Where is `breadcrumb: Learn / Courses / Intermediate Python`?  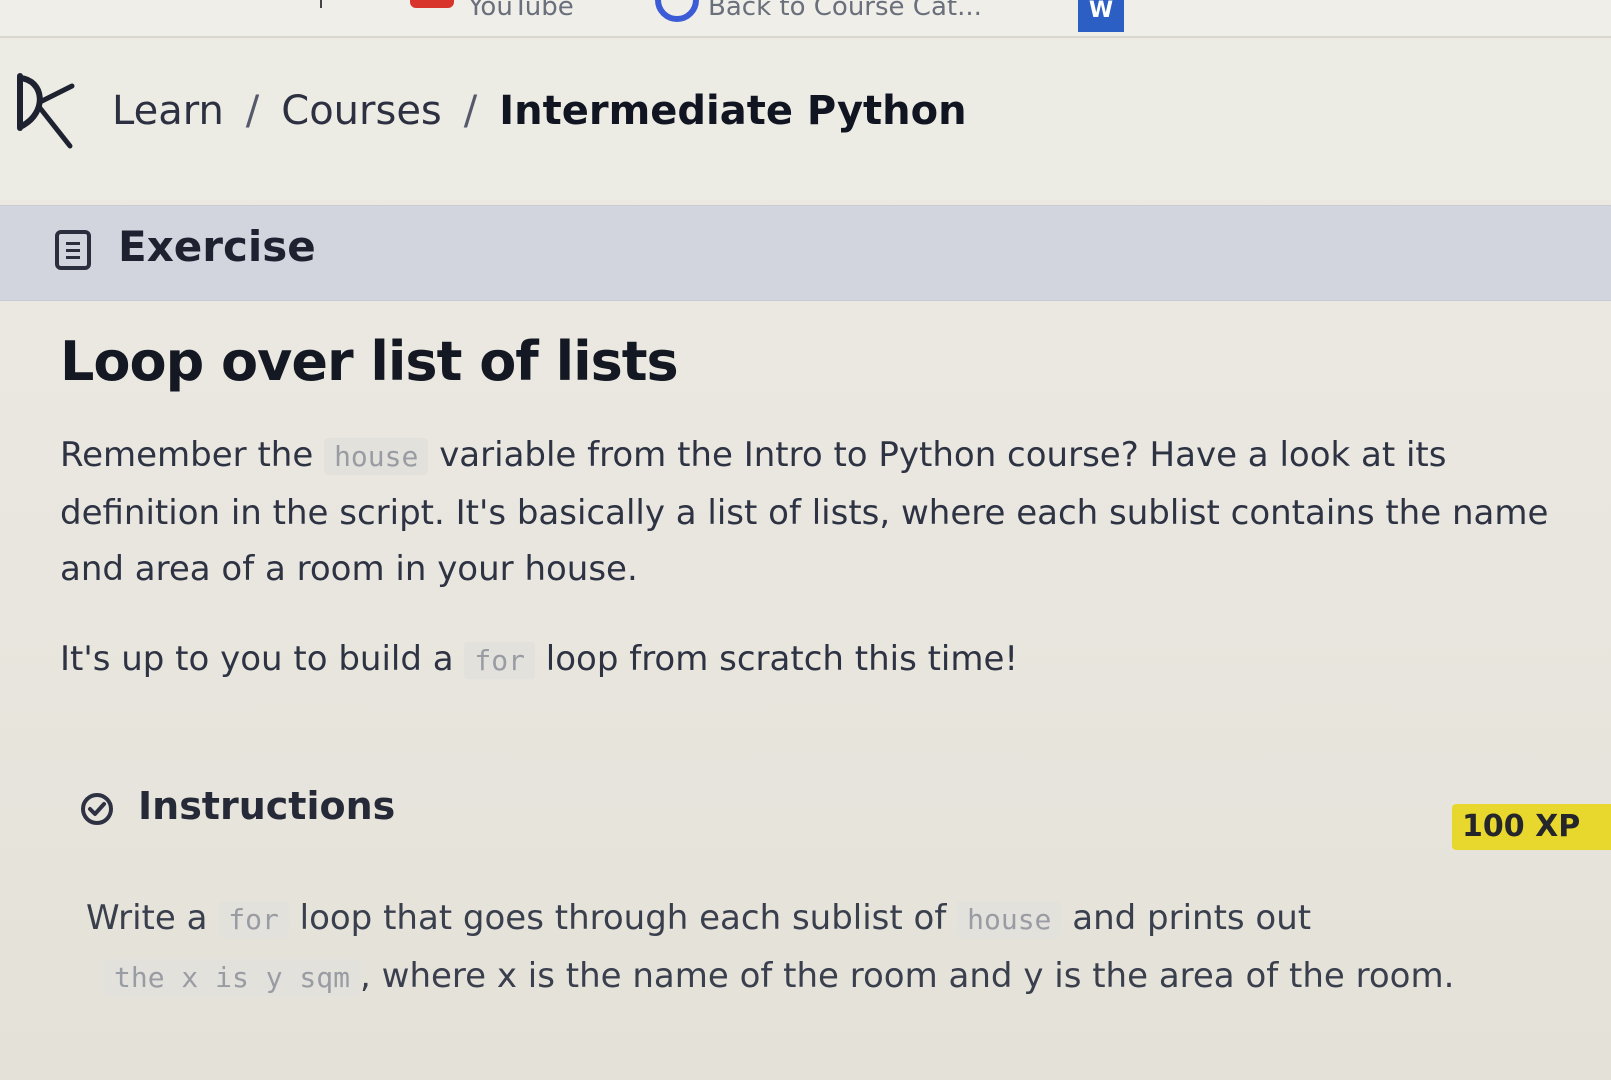
breadcrumb: Learn / Courses / Intermediate Python is located at coordinates (539, 111).